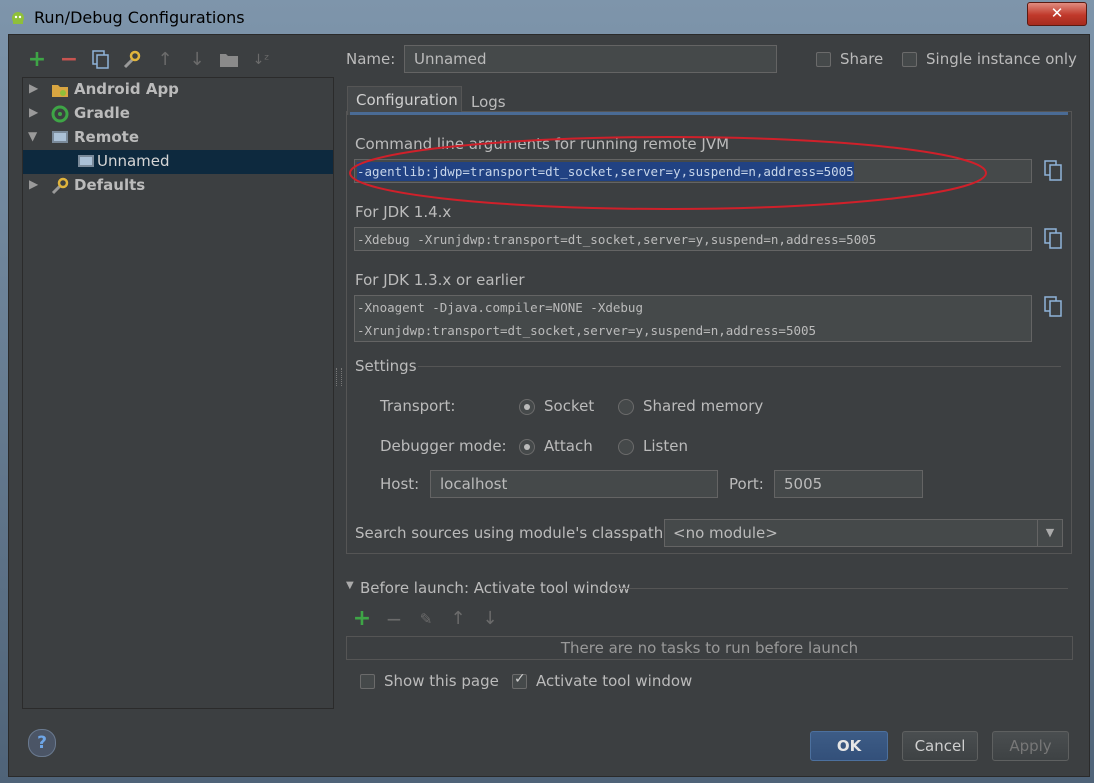 This screenshot has height=783, width=1094. What do you see at coordinates (1030, 746) in the screenshot?
I see `apply-button: Apply` at bounding box center [1030, 746].